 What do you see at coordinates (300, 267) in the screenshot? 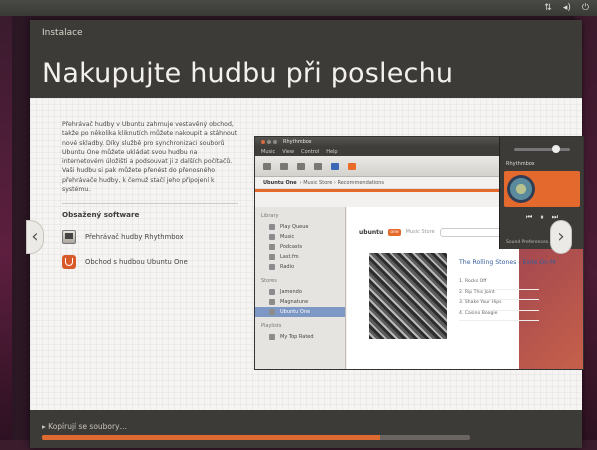
I see `preview-sidebar-item: Radio` at bounding box center [300, 267].